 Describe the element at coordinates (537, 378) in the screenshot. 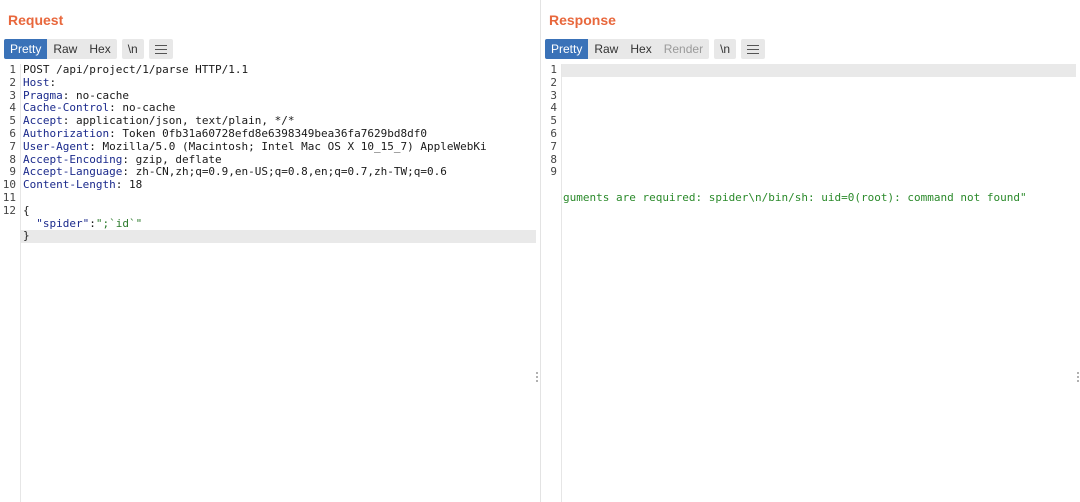

I see `resize-handle-icon` at that location.